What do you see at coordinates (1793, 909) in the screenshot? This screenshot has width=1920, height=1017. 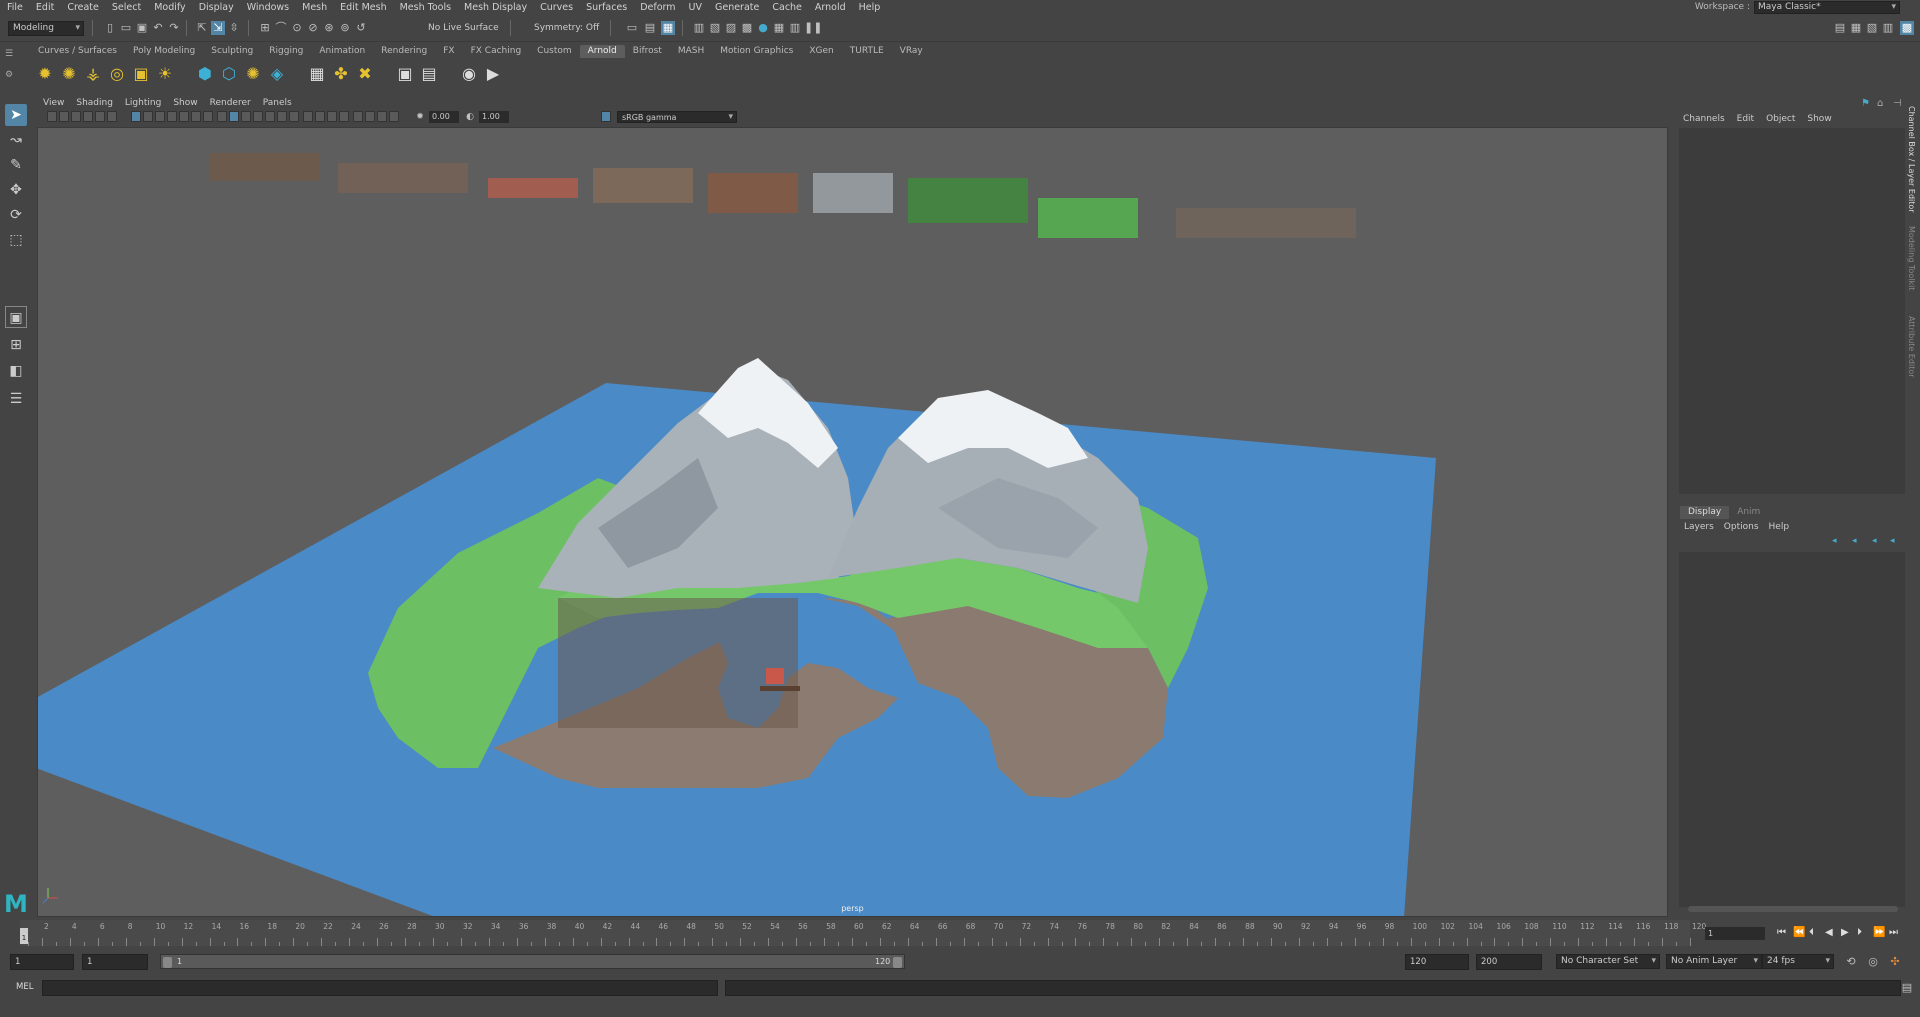 I see `layer-list-scrollbar` at bounding box center [1793, 909].